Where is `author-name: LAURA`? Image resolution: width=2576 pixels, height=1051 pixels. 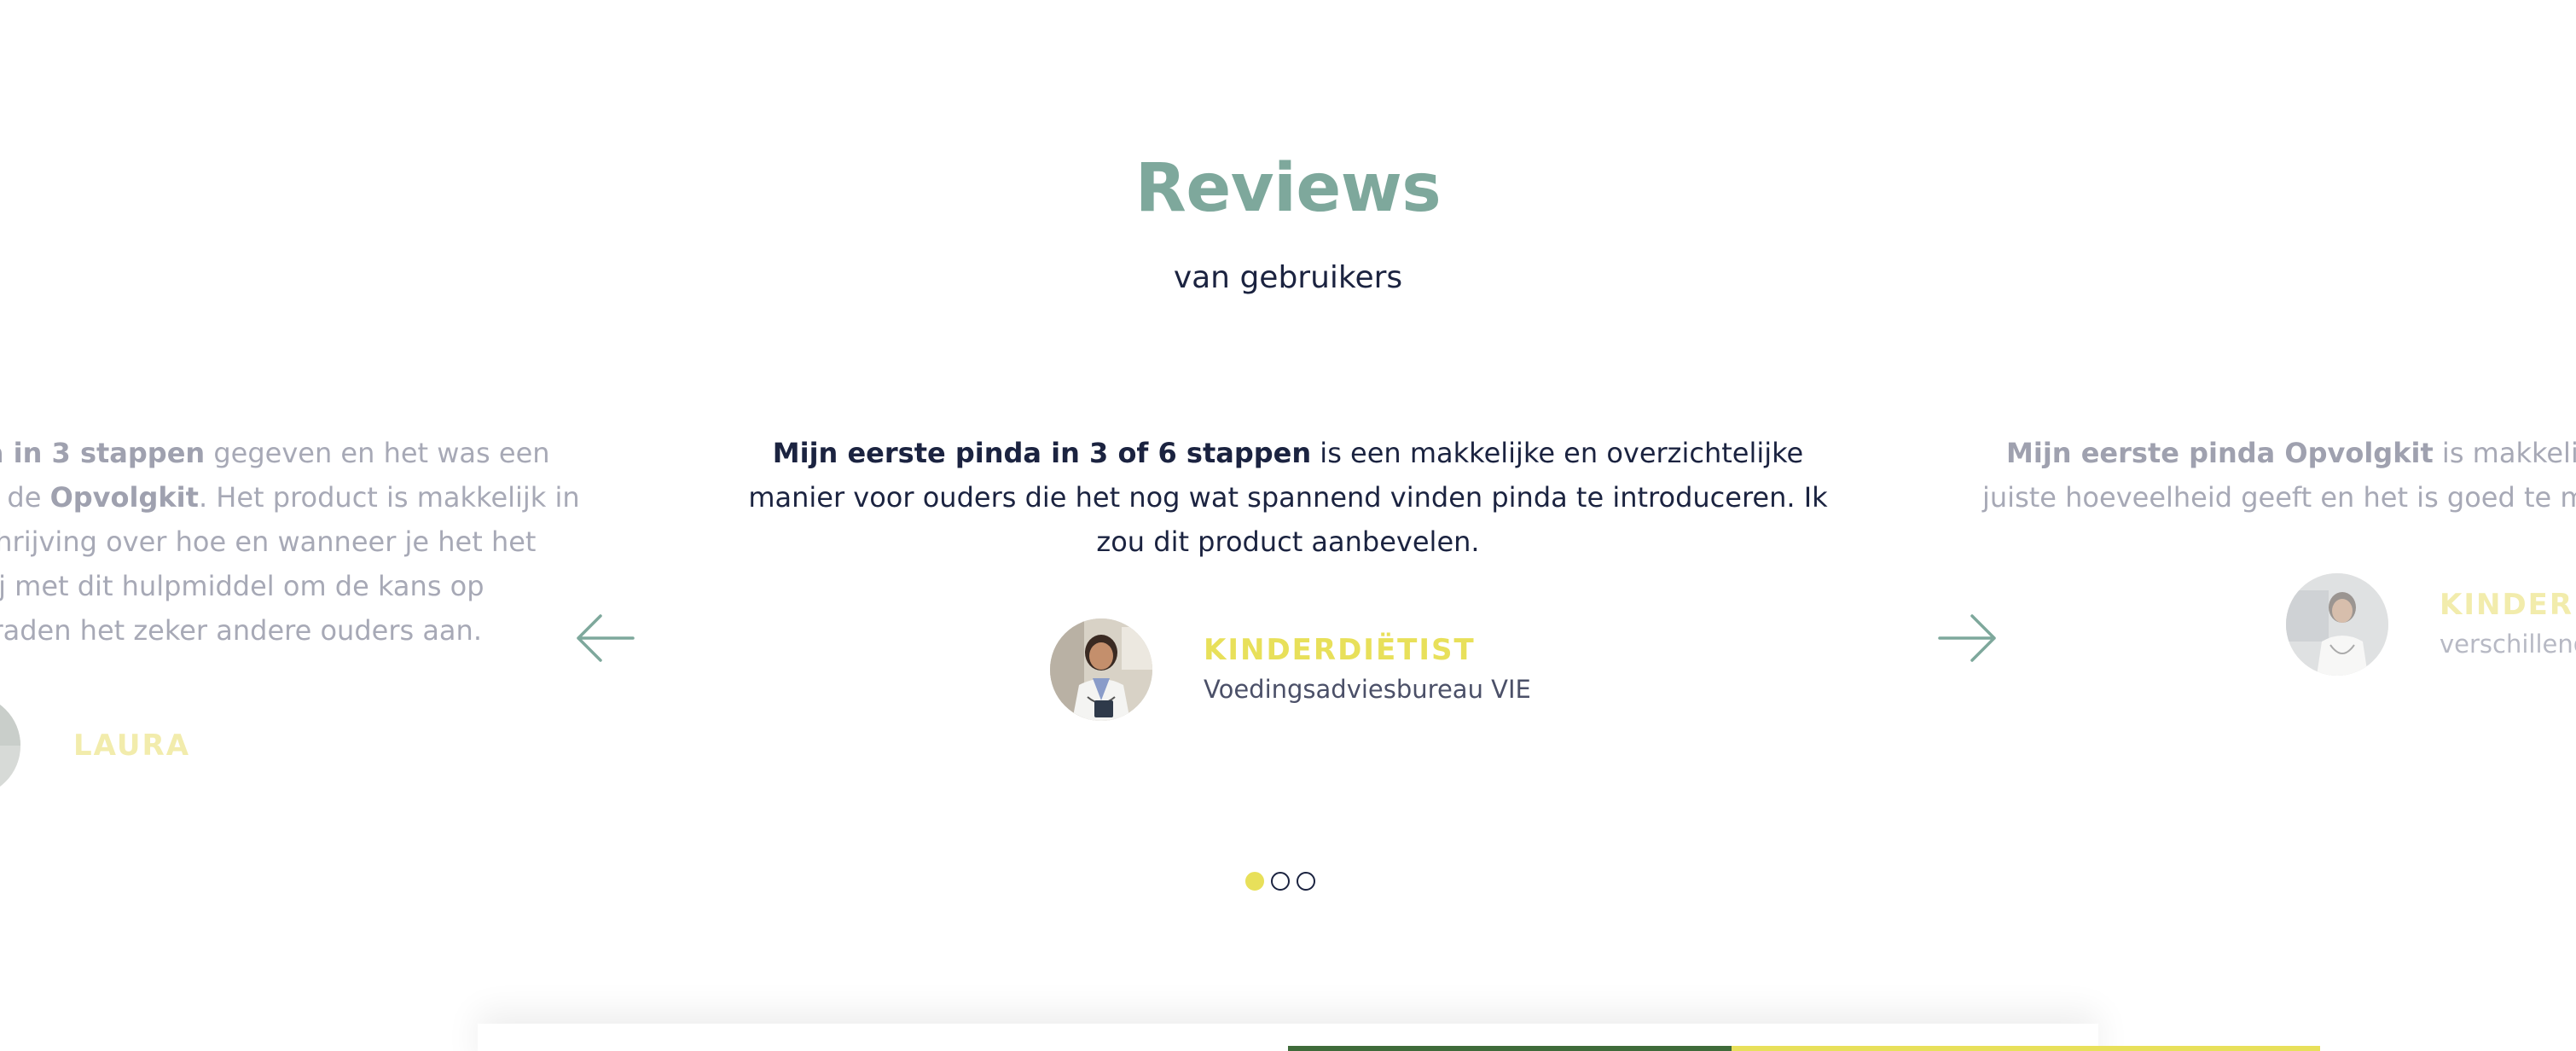
author-name: LAURA is located at coordinates (132, 746).